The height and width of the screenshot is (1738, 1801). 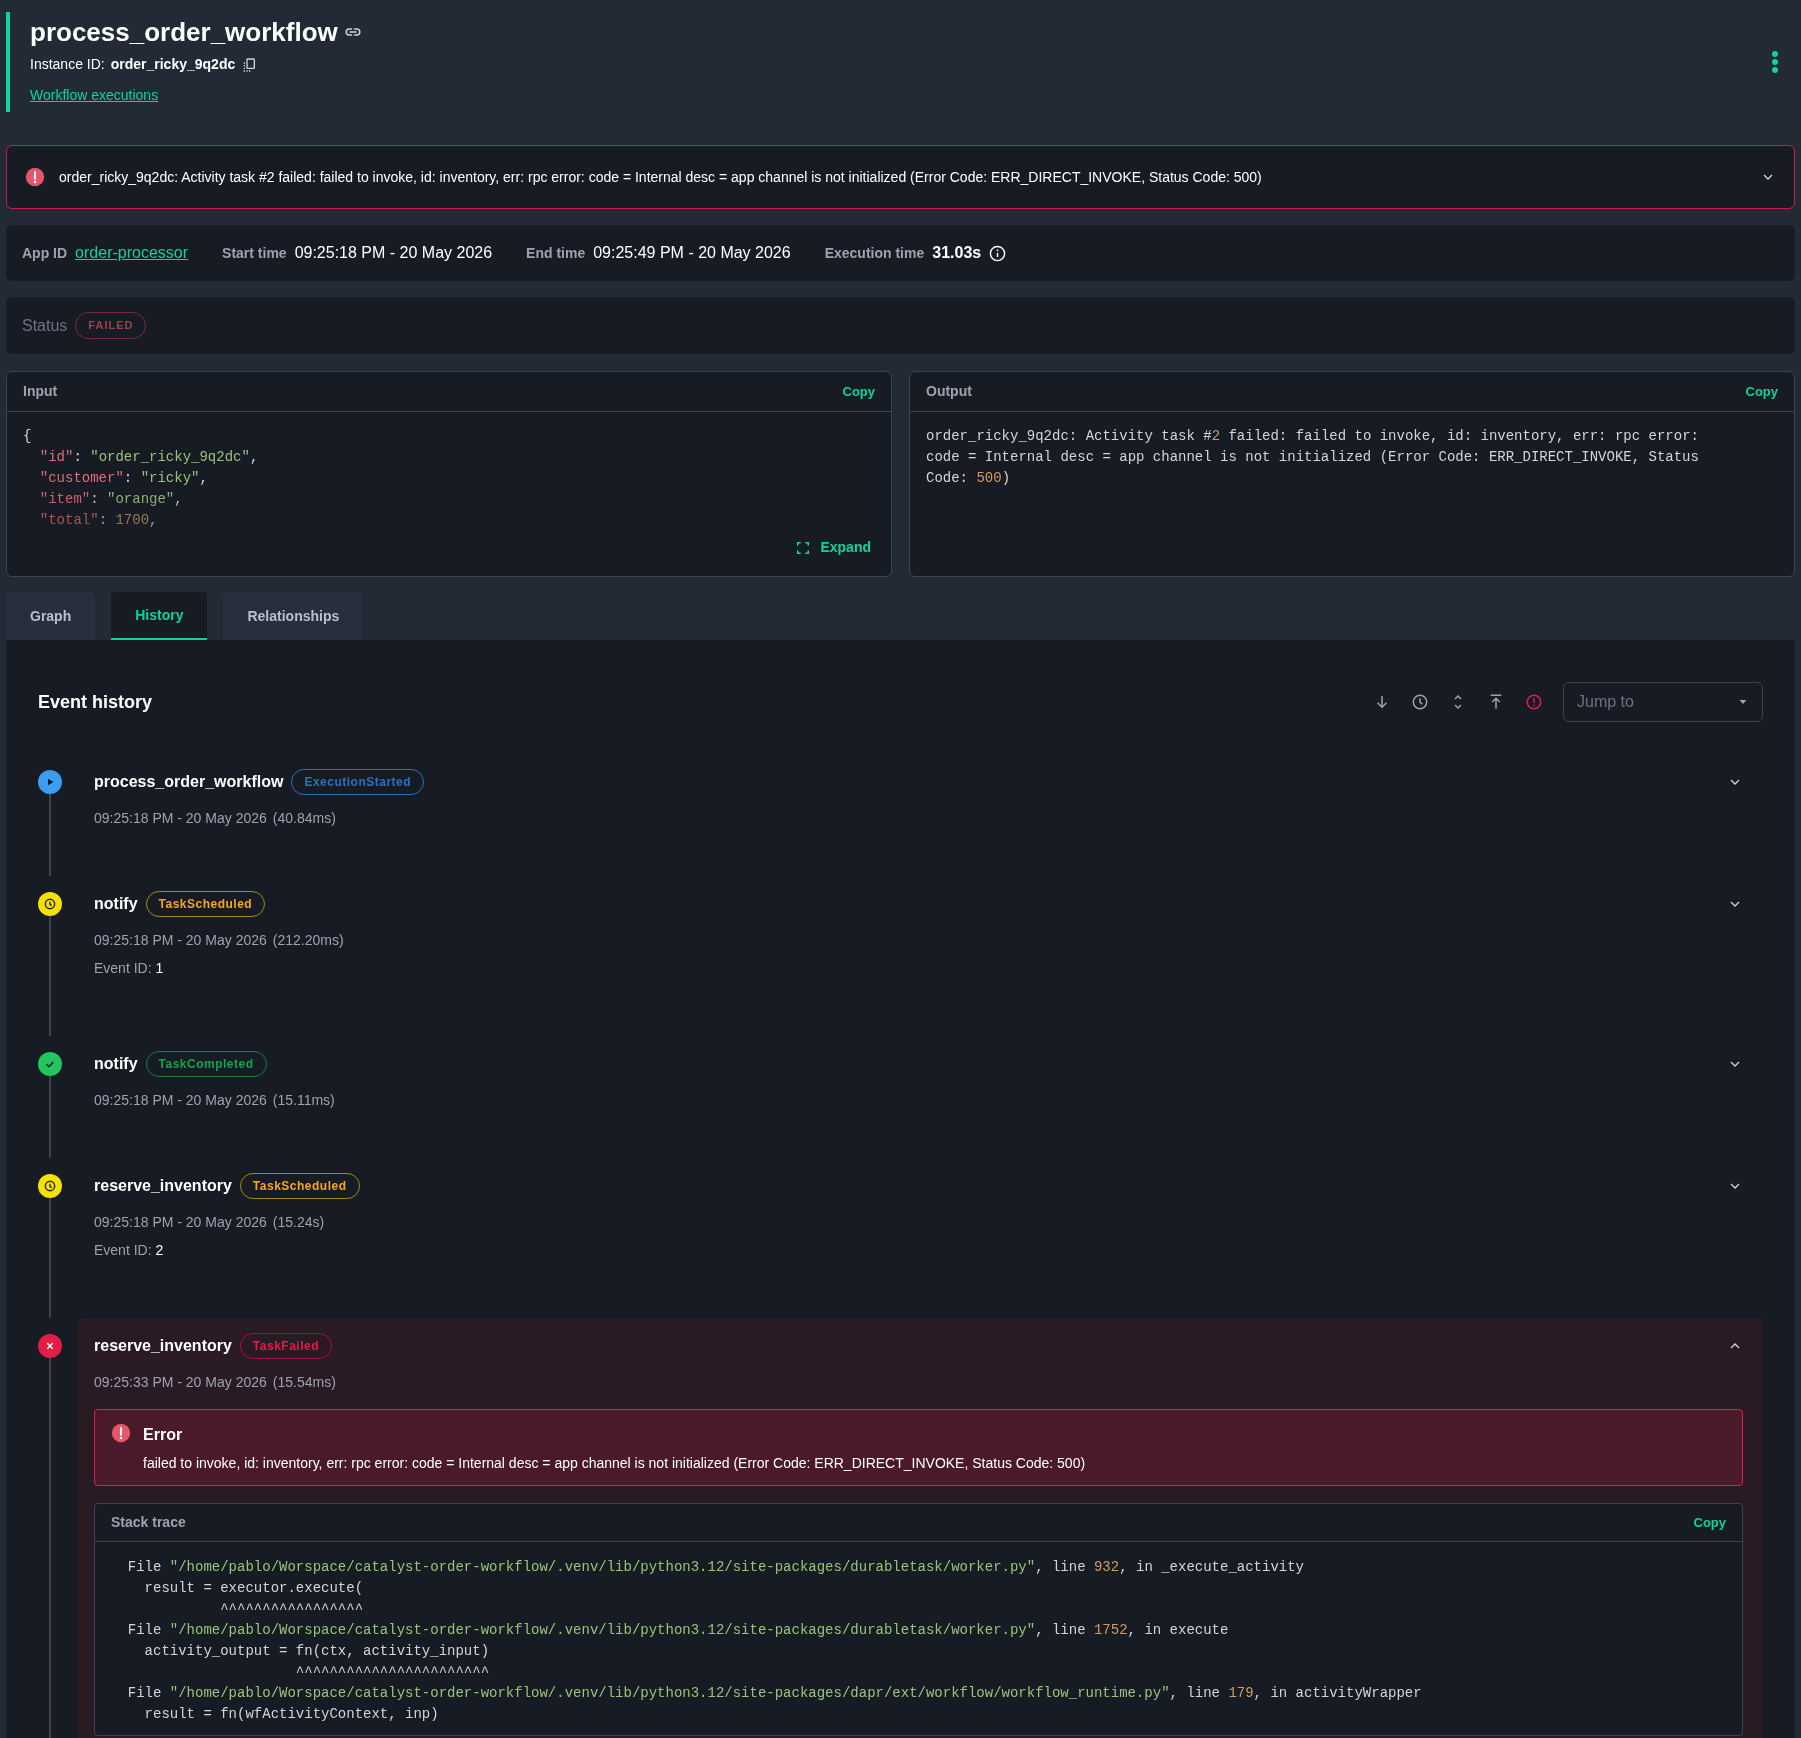 What do you see at coordinates (189, 782) in the screenshot?
I see `event-name: process_order_workflow` at bounding box center [189, 782].